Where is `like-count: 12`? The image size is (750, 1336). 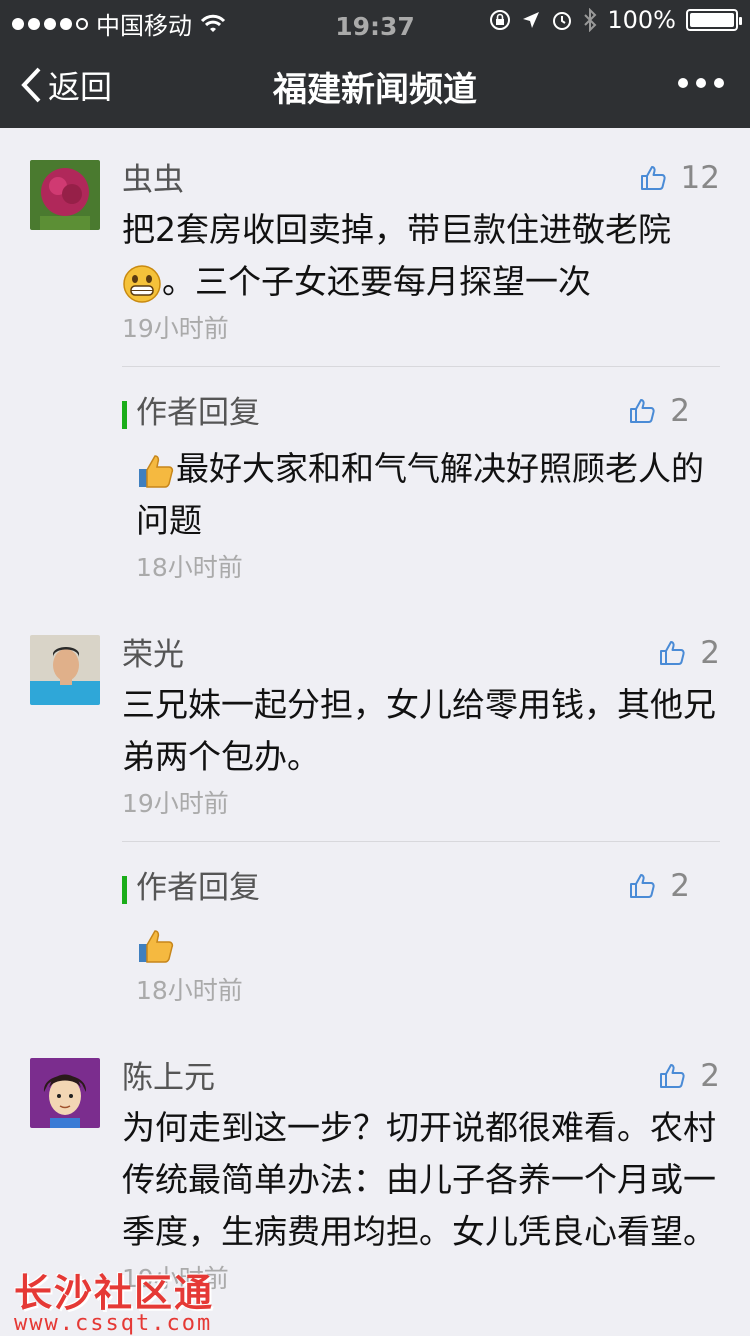 like-count: 12 is located at coordinates (700, 178).